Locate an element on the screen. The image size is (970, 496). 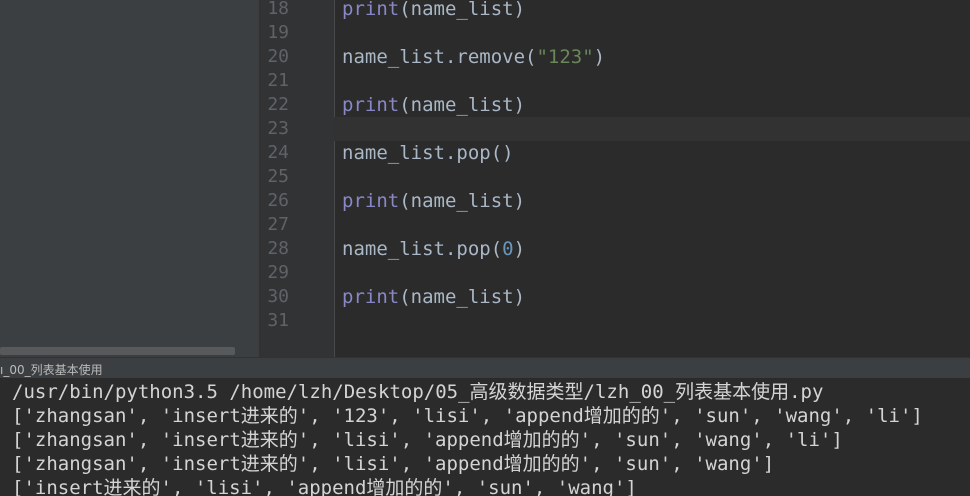
horizontal-scrollbar is located at coordinates (117, 351).